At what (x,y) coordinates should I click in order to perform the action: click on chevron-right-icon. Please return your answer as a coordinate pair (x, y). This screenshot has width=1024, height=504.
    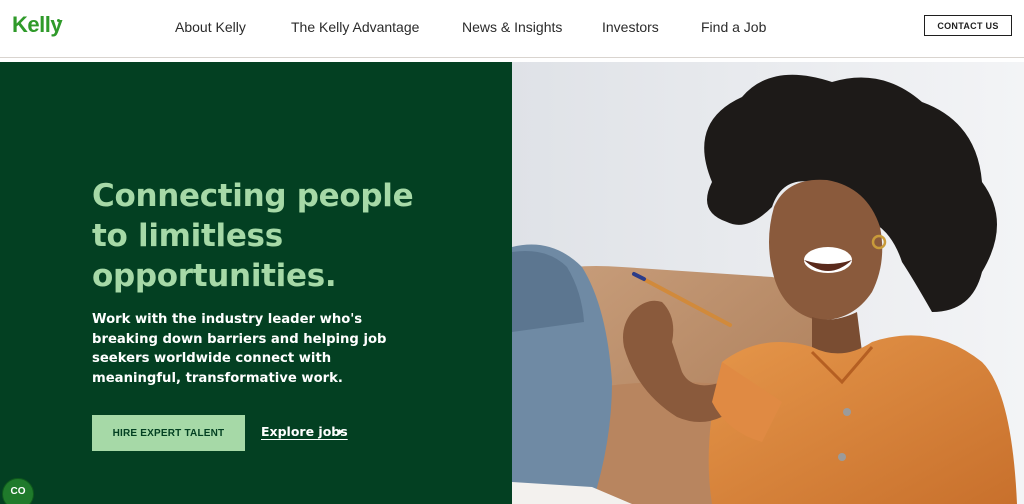
    Looking at the image, I should click on (341, 432).